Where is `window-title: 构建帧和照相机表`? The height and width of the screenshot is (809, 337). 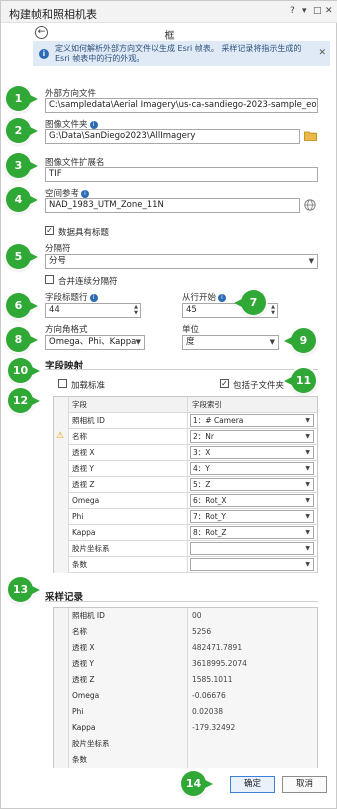
window-title: 构建帧和照相机表 is located at coordinates (53, 14).